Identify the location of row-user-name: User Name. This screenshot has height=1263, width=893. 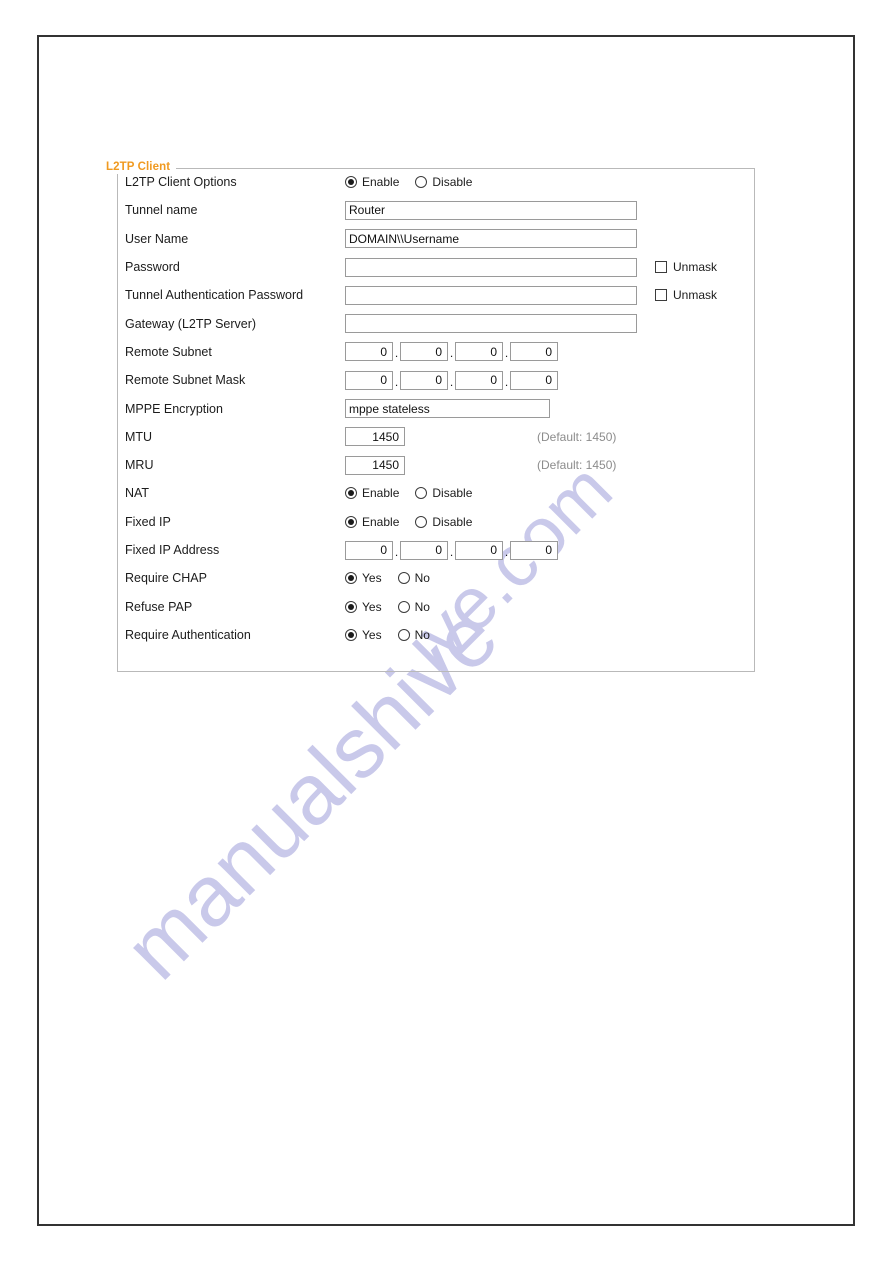
(436, 239).